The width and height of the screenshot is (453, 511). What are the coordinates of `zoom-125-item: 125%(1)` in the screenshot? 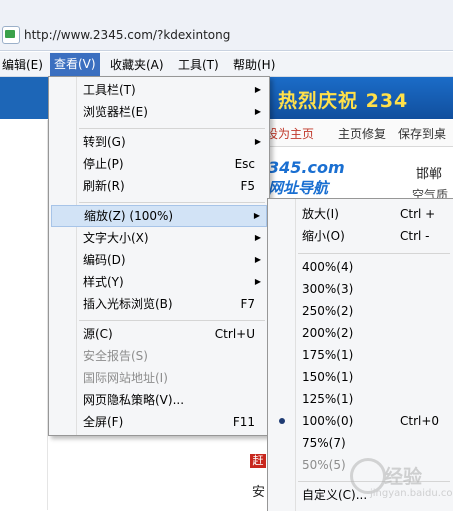 It's located at (361, 399).